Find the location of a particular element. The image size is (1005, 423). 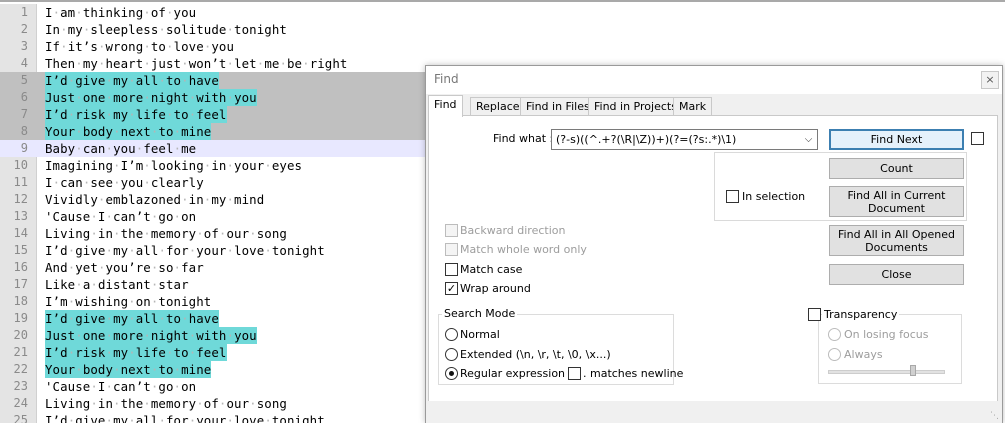

editor-line: 2 In·my·sleepless·solitude·tonight is located at coordinates (502, 29).